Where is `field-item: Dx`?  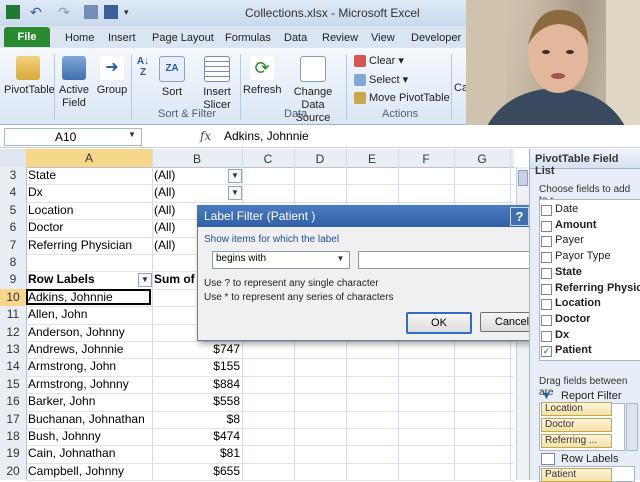
field-item: Dx is located at coordinates (562, 335).